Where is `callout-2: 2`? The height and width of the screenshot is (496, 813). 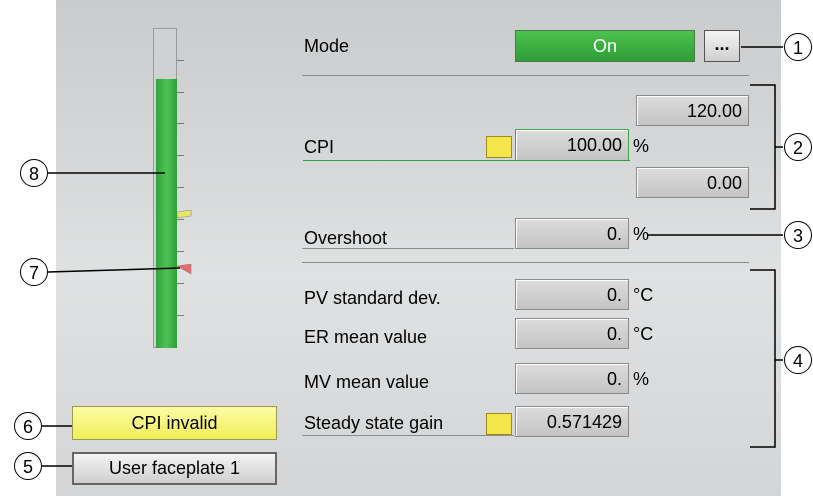 callout-2: 2 is located at coordinates (798, 147).